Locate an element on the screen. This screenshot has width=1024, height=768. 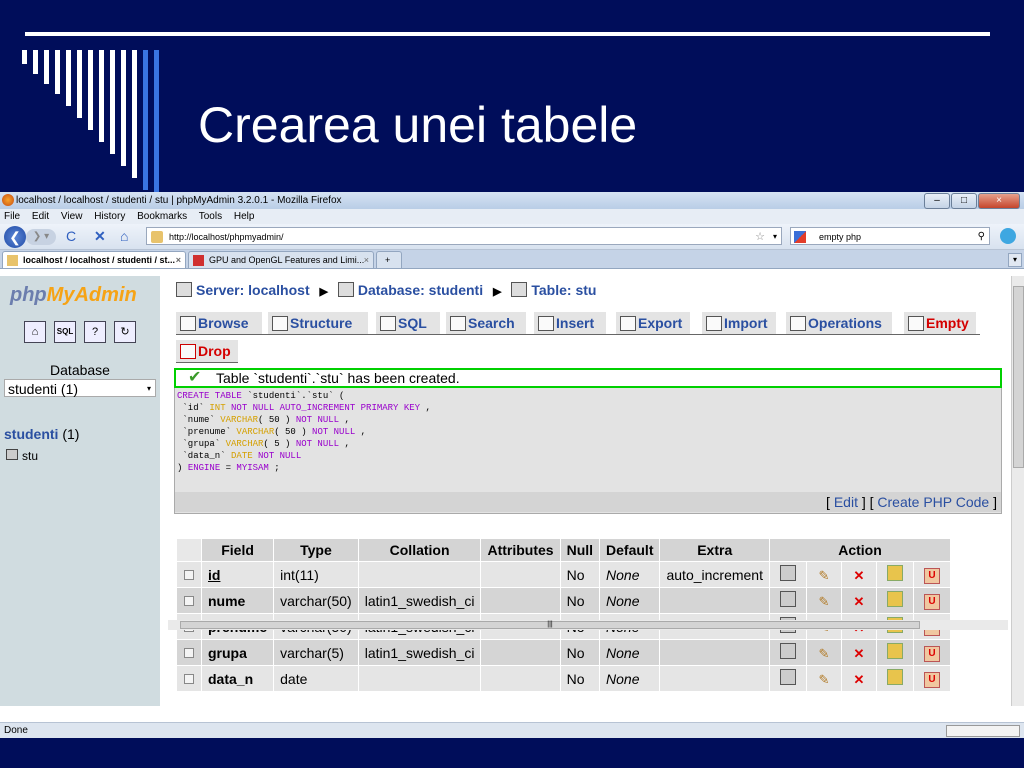
field-type: varchar(50) is located at coordinates (316, 600).